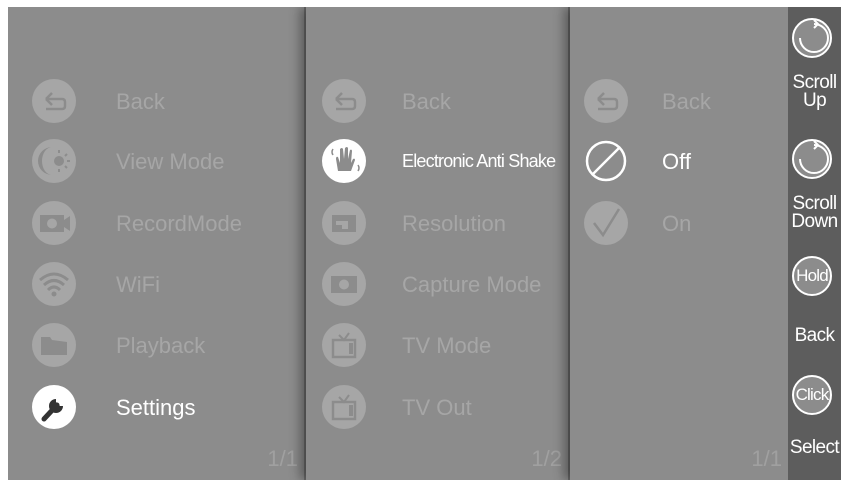 The image size is (854, 486). I want to click on settings-menu-label-tv-out: TV Out, so click(437, 407).